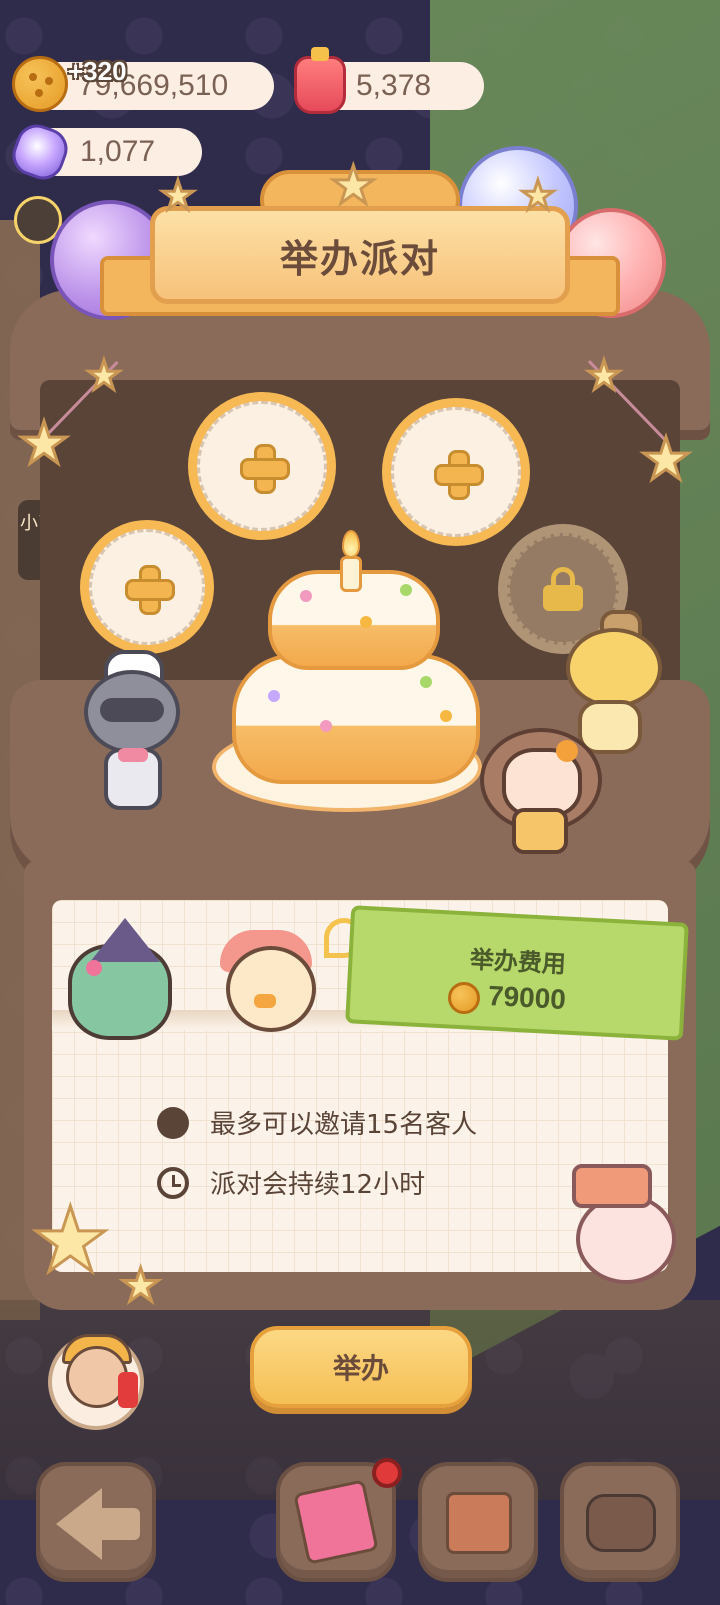 The image size is (720, 1605). Describe the element at coordinates (614, 668) in the screenshot. I see `cat-character` at that location.